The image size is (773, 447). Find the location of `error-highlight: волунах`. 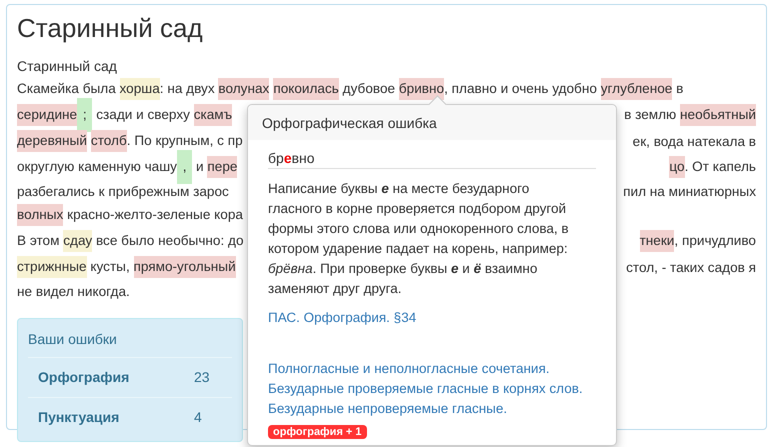

error-highlight: волунах is located at coordinates (244, 89).